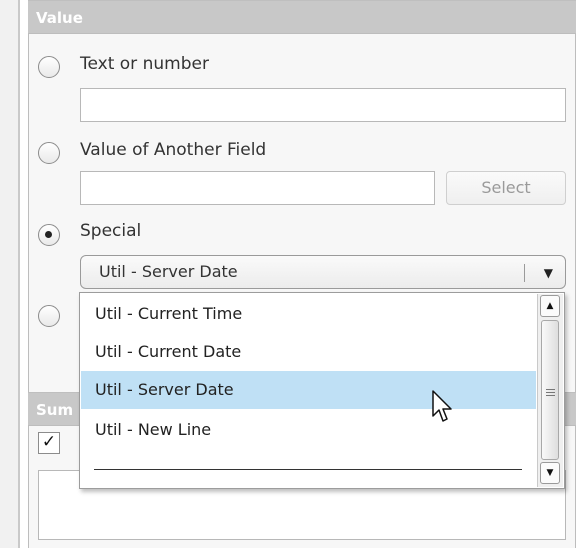 The image size is (584, 548). I want to click on chevron-down-icon: ▼, so click(548, 273).